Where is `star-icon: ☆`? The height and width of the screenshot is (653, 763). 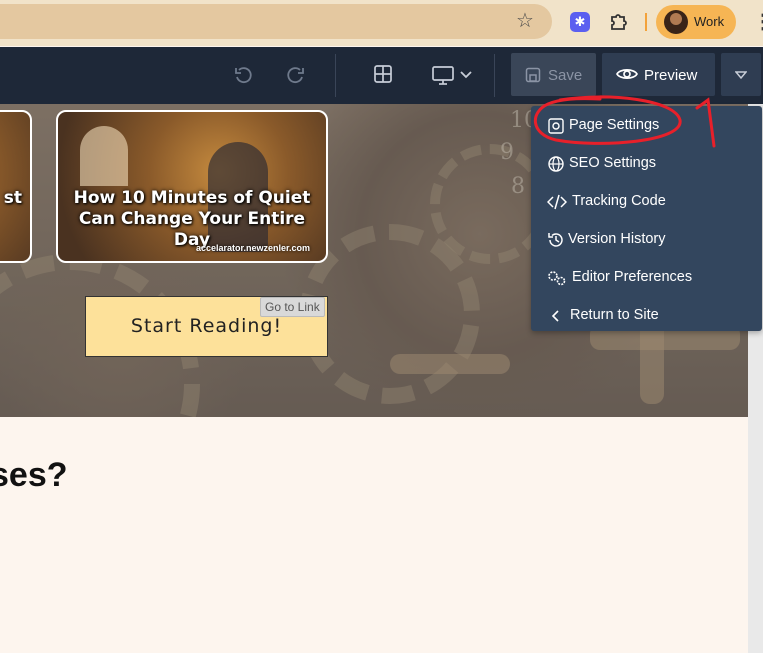
star-icon: ☆ is located at coordinates (525, 21).